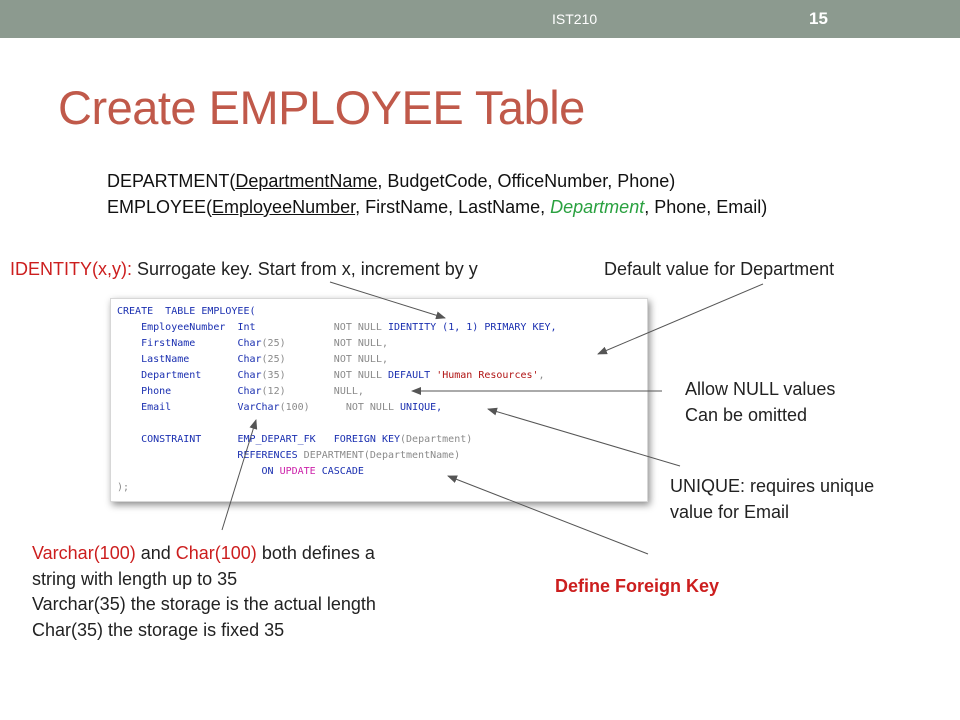 The height and width of the screenshot is (720, 960). I want to click on identity-arrow, so click(387, 300).